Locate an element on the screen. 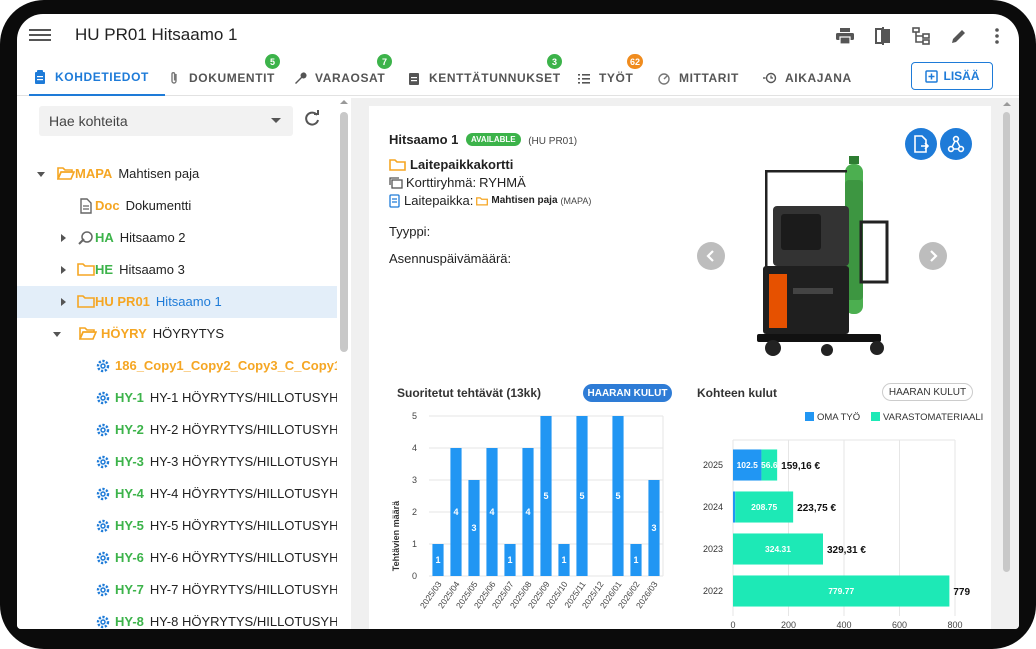  compare-icon is located at coordinates (883, 36).